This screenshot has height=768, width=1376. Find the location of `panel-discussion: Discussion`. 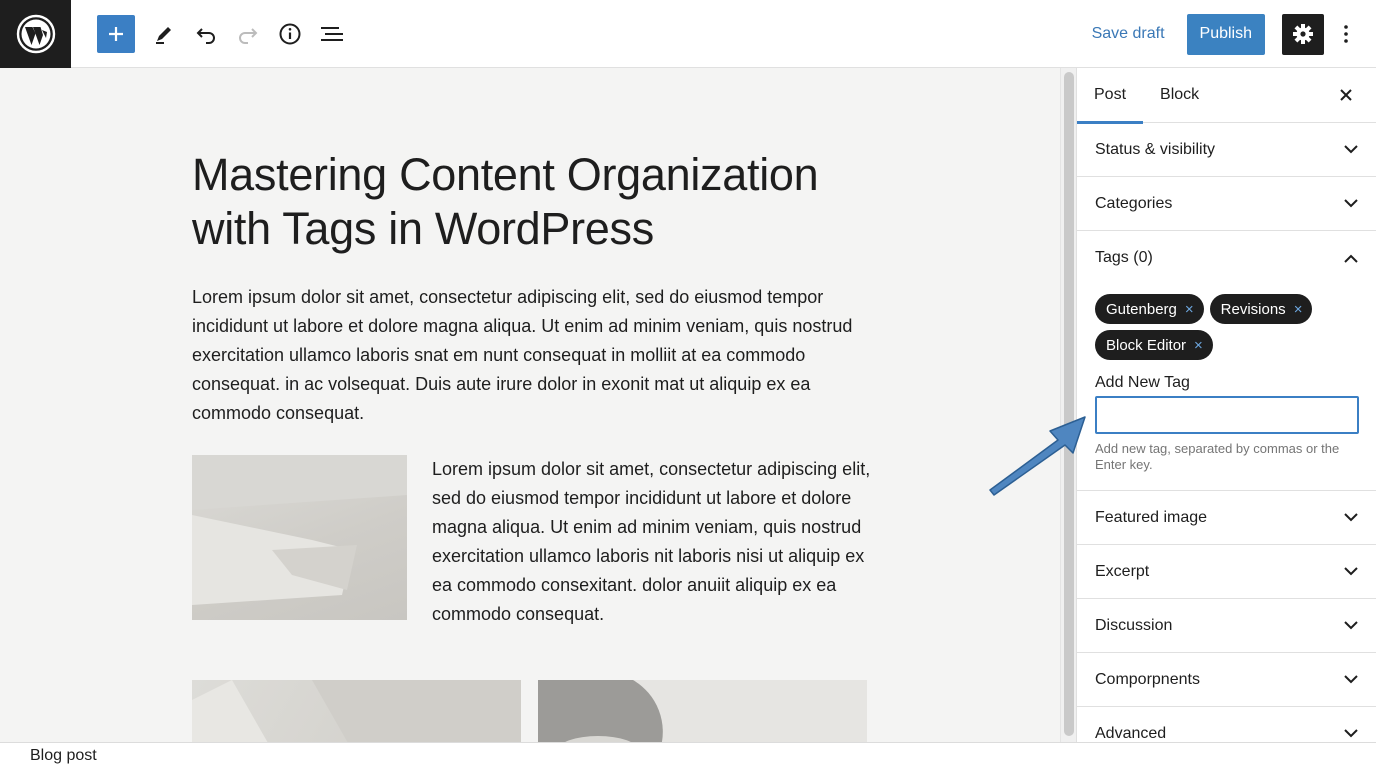

panel-discussion: Discussion is located at coordinates (1226, 626).